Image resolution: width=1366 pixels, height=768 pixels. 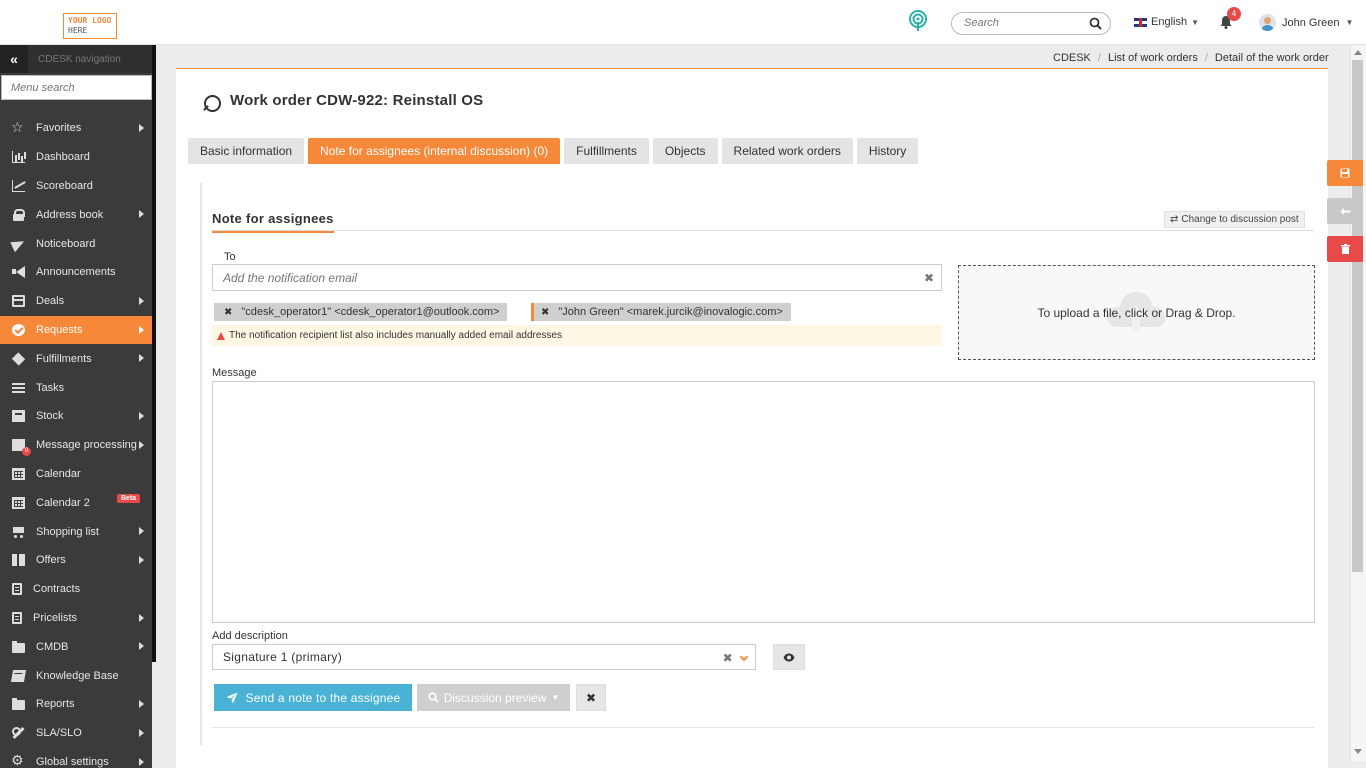 What do you see at coordinates (18, 388) in the screenshot?
I see `tasks-icon` at bounding box center [18, 388].